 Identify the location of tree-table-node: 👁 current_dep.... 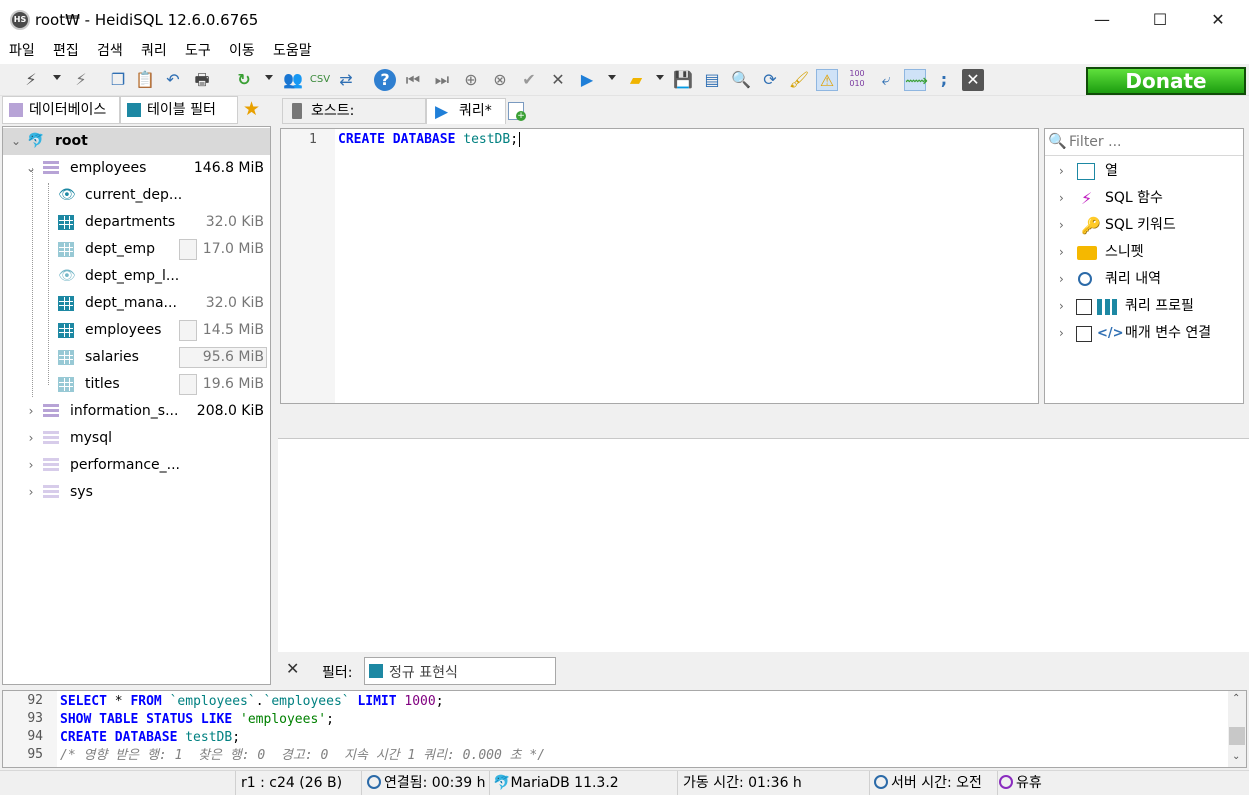
(136, 195).